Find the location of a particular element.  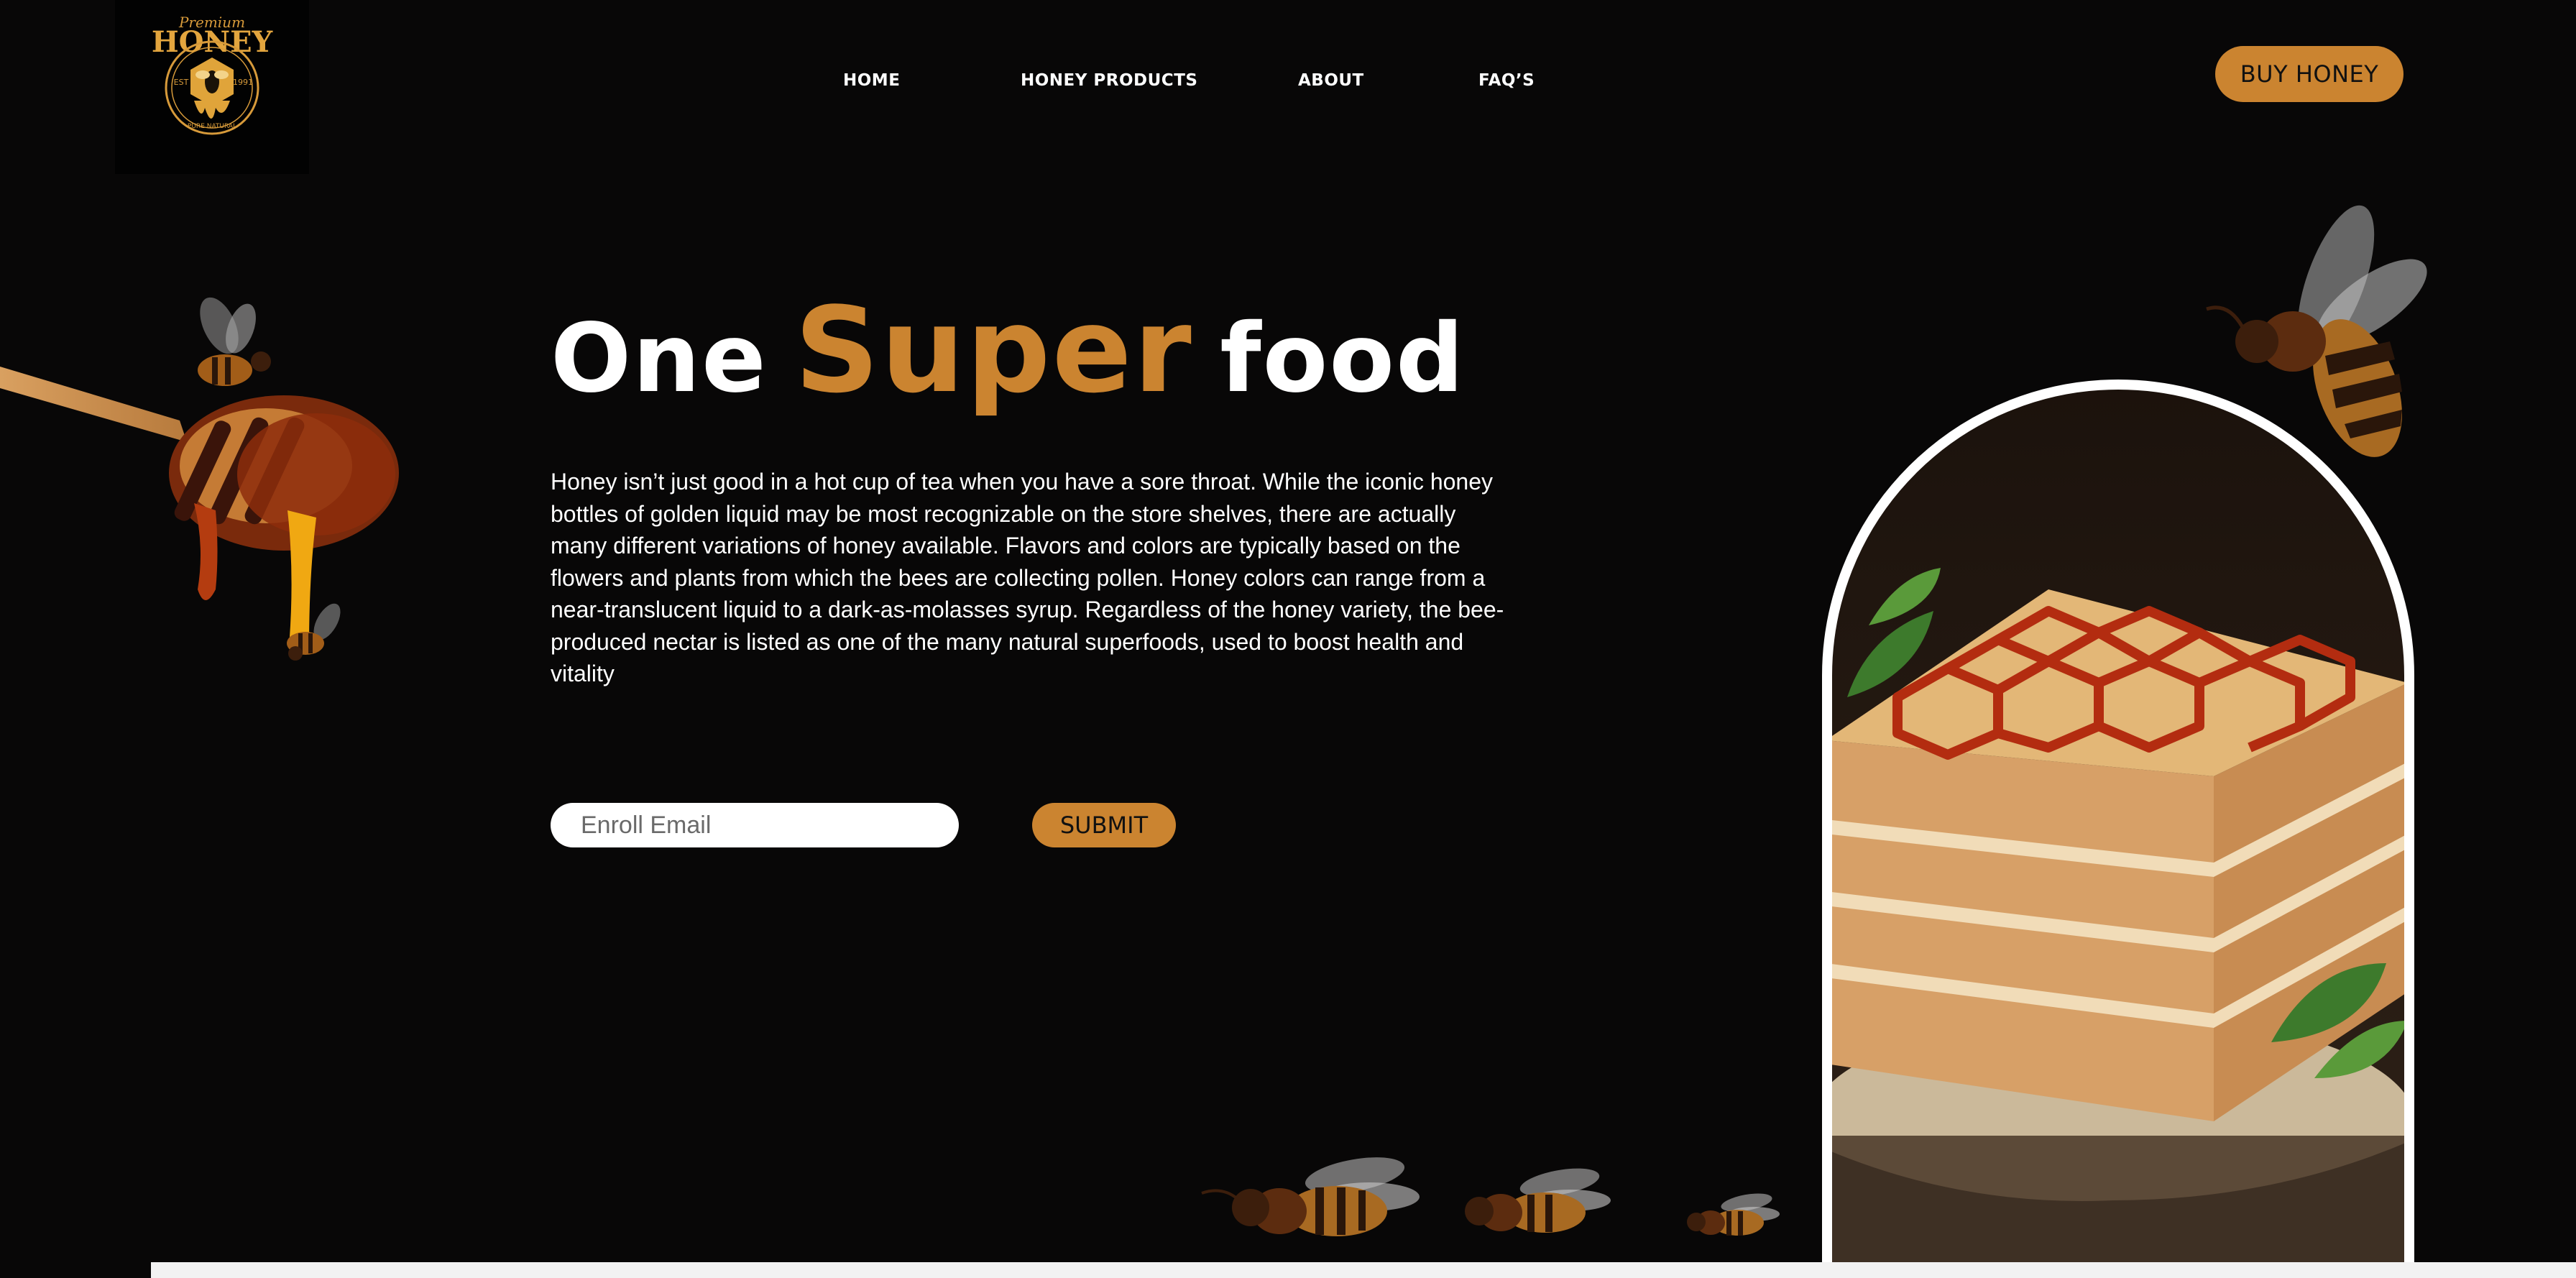

bottom-section-edge is located at coordinates (1363, 1270).